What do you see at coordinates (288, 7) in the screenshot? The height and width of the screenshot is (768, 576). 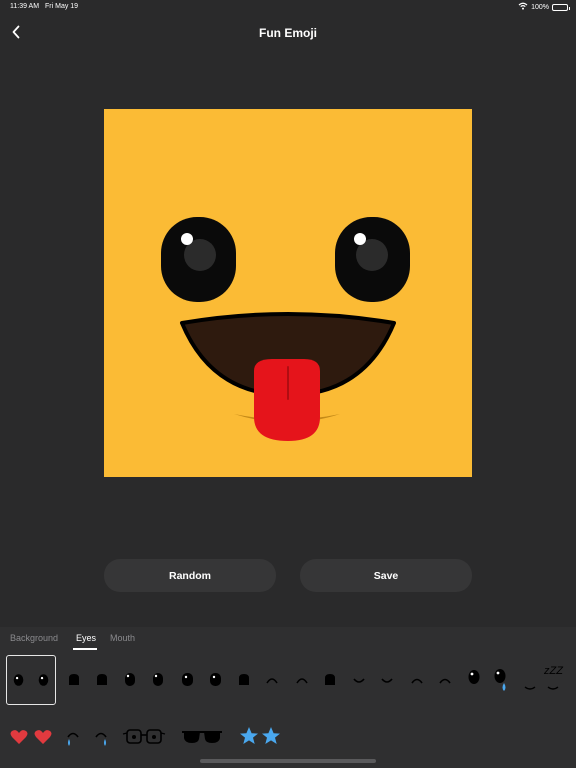 I see `status-bar: 11:39 AM Fri May 19 100%` at bounding box center [288, 7].